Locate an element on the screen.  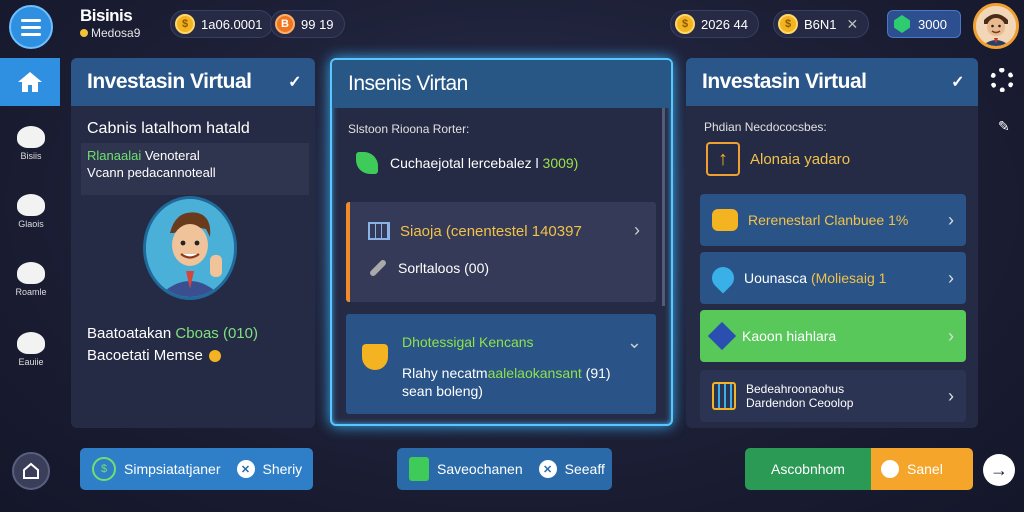
leaf-icon is located at coordinates (367, 163).